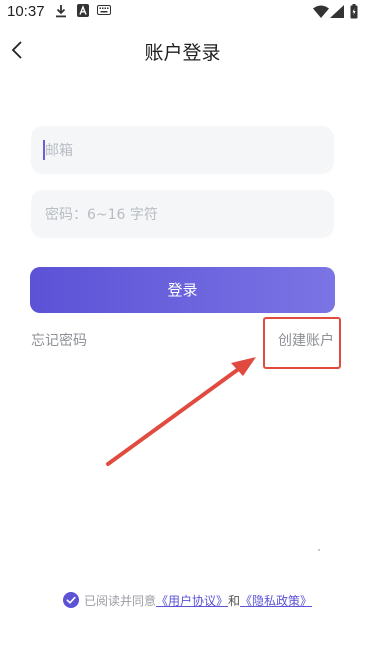 This screenshot has height=650, width=365. What do you see at coordinates (83, 10) in the screenshot?
I see `a-icon` at bounding box center [83, 10].